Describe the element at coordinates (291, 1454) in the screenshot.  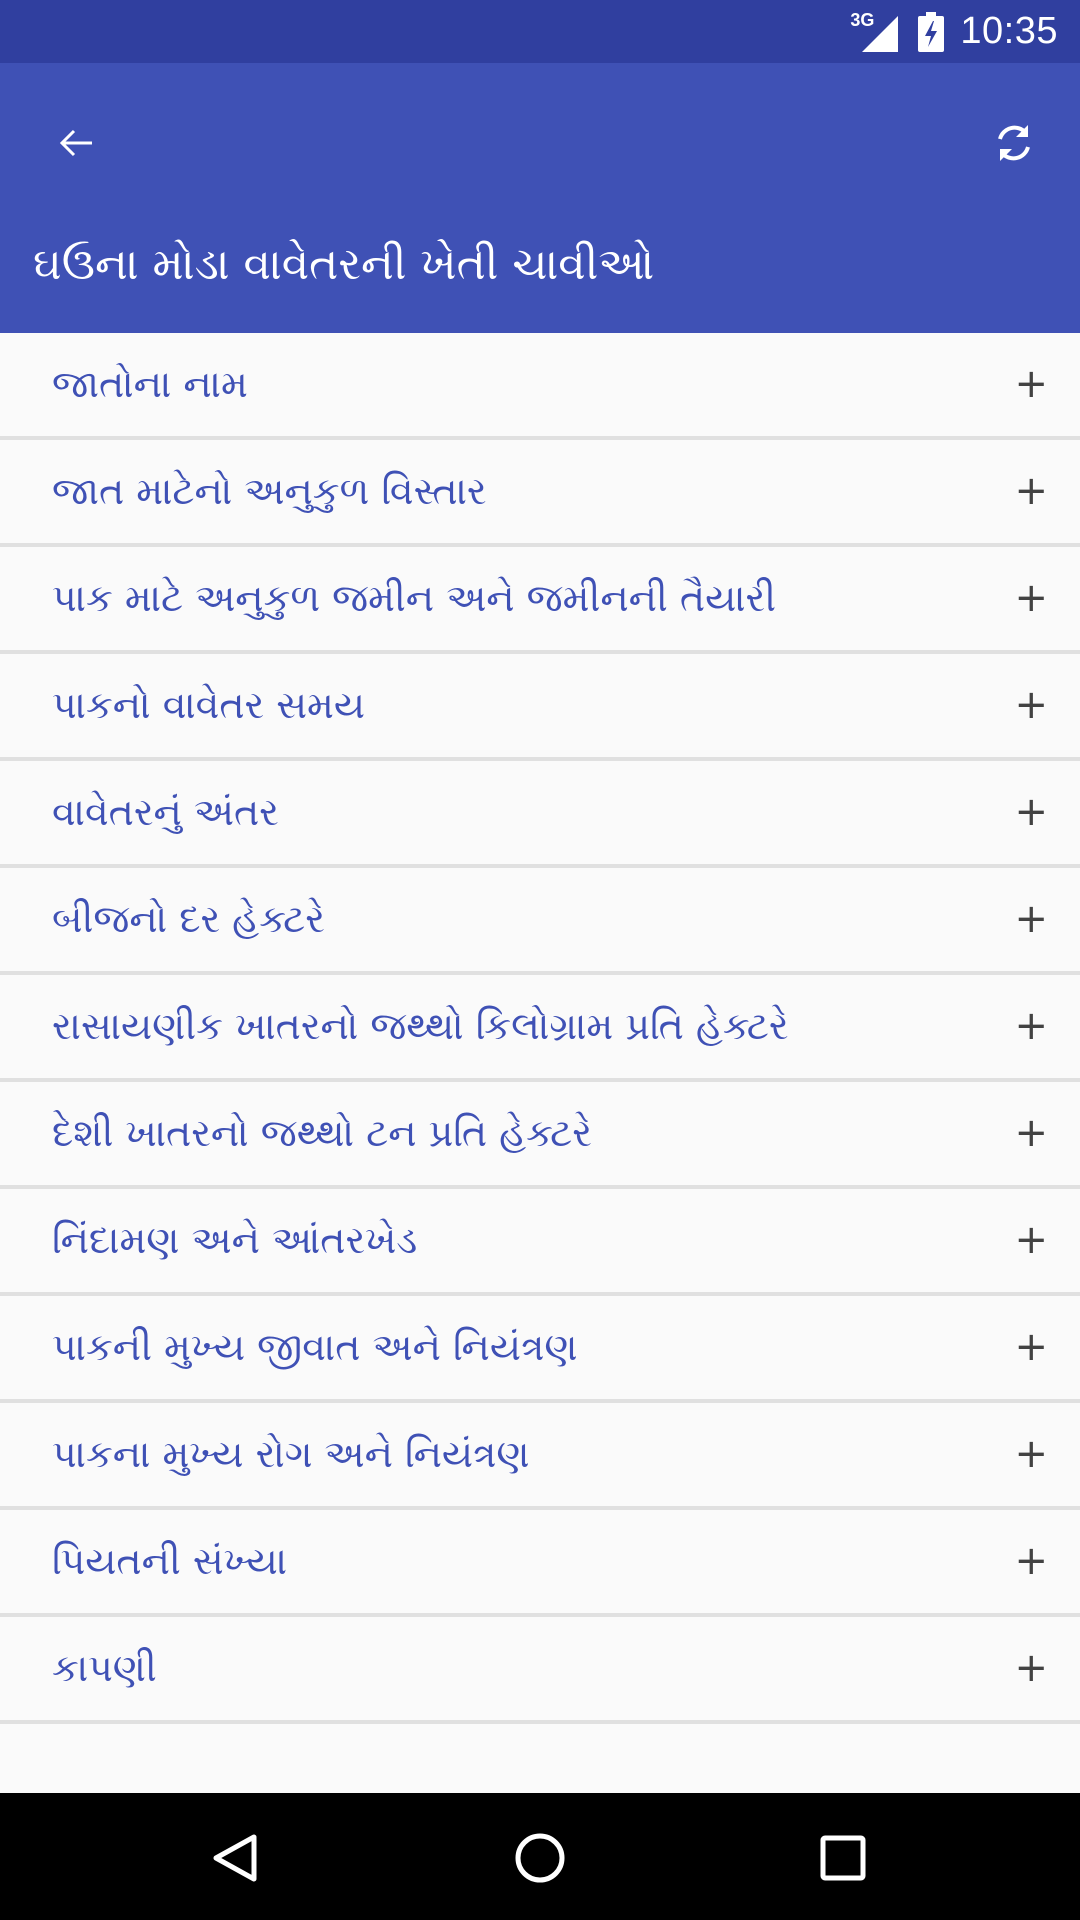
I see `list-item-label: પાકના મુખ્ય રોગ અને નિયંત્રણ` at that location.